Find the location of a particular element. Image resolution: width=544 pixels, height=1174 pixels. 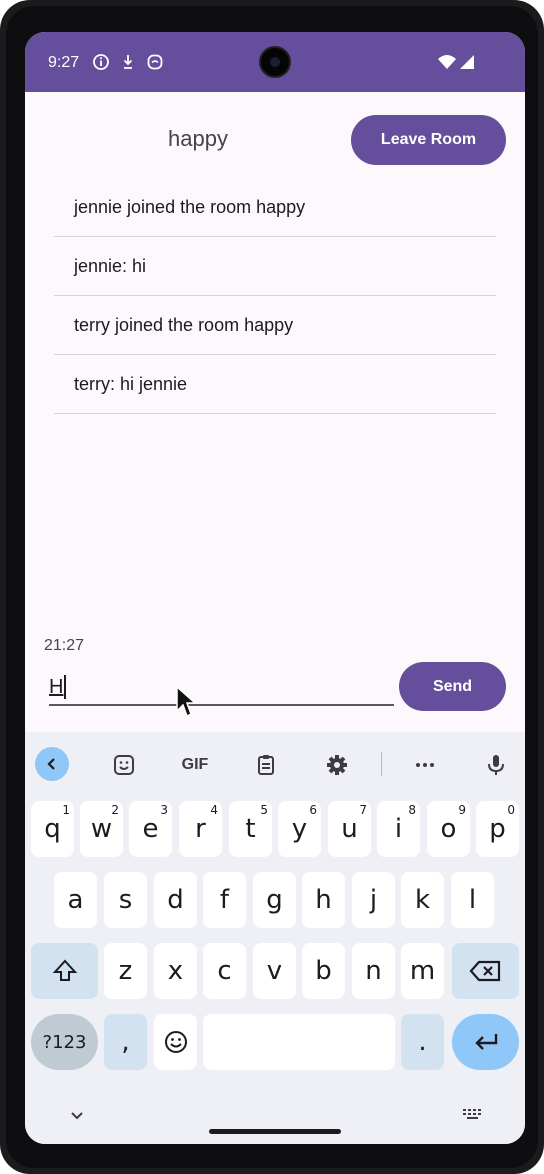

emoji-key is located at coordinates (175, 1042).